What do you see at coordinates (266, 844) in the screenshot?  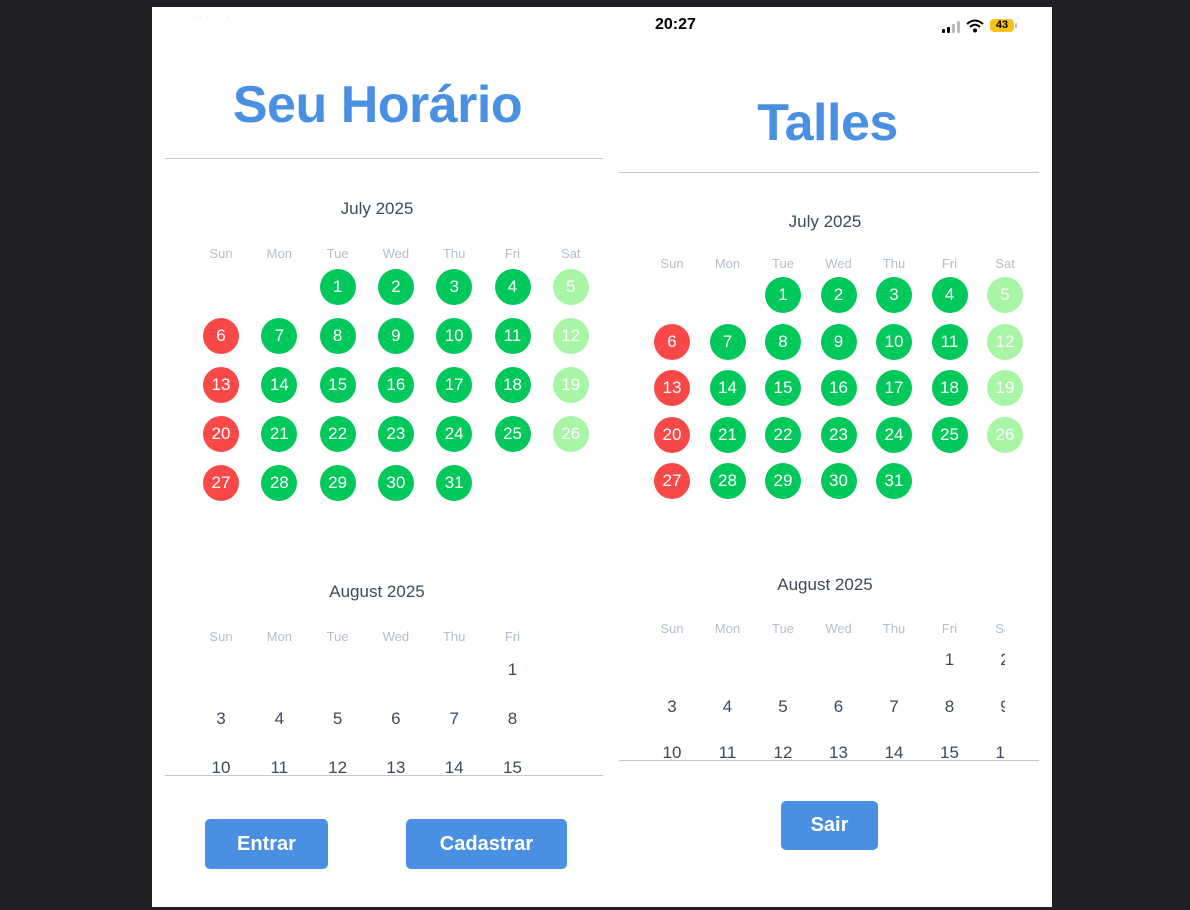 I see `login-button: Entrar` at bounding box center [266, 844].